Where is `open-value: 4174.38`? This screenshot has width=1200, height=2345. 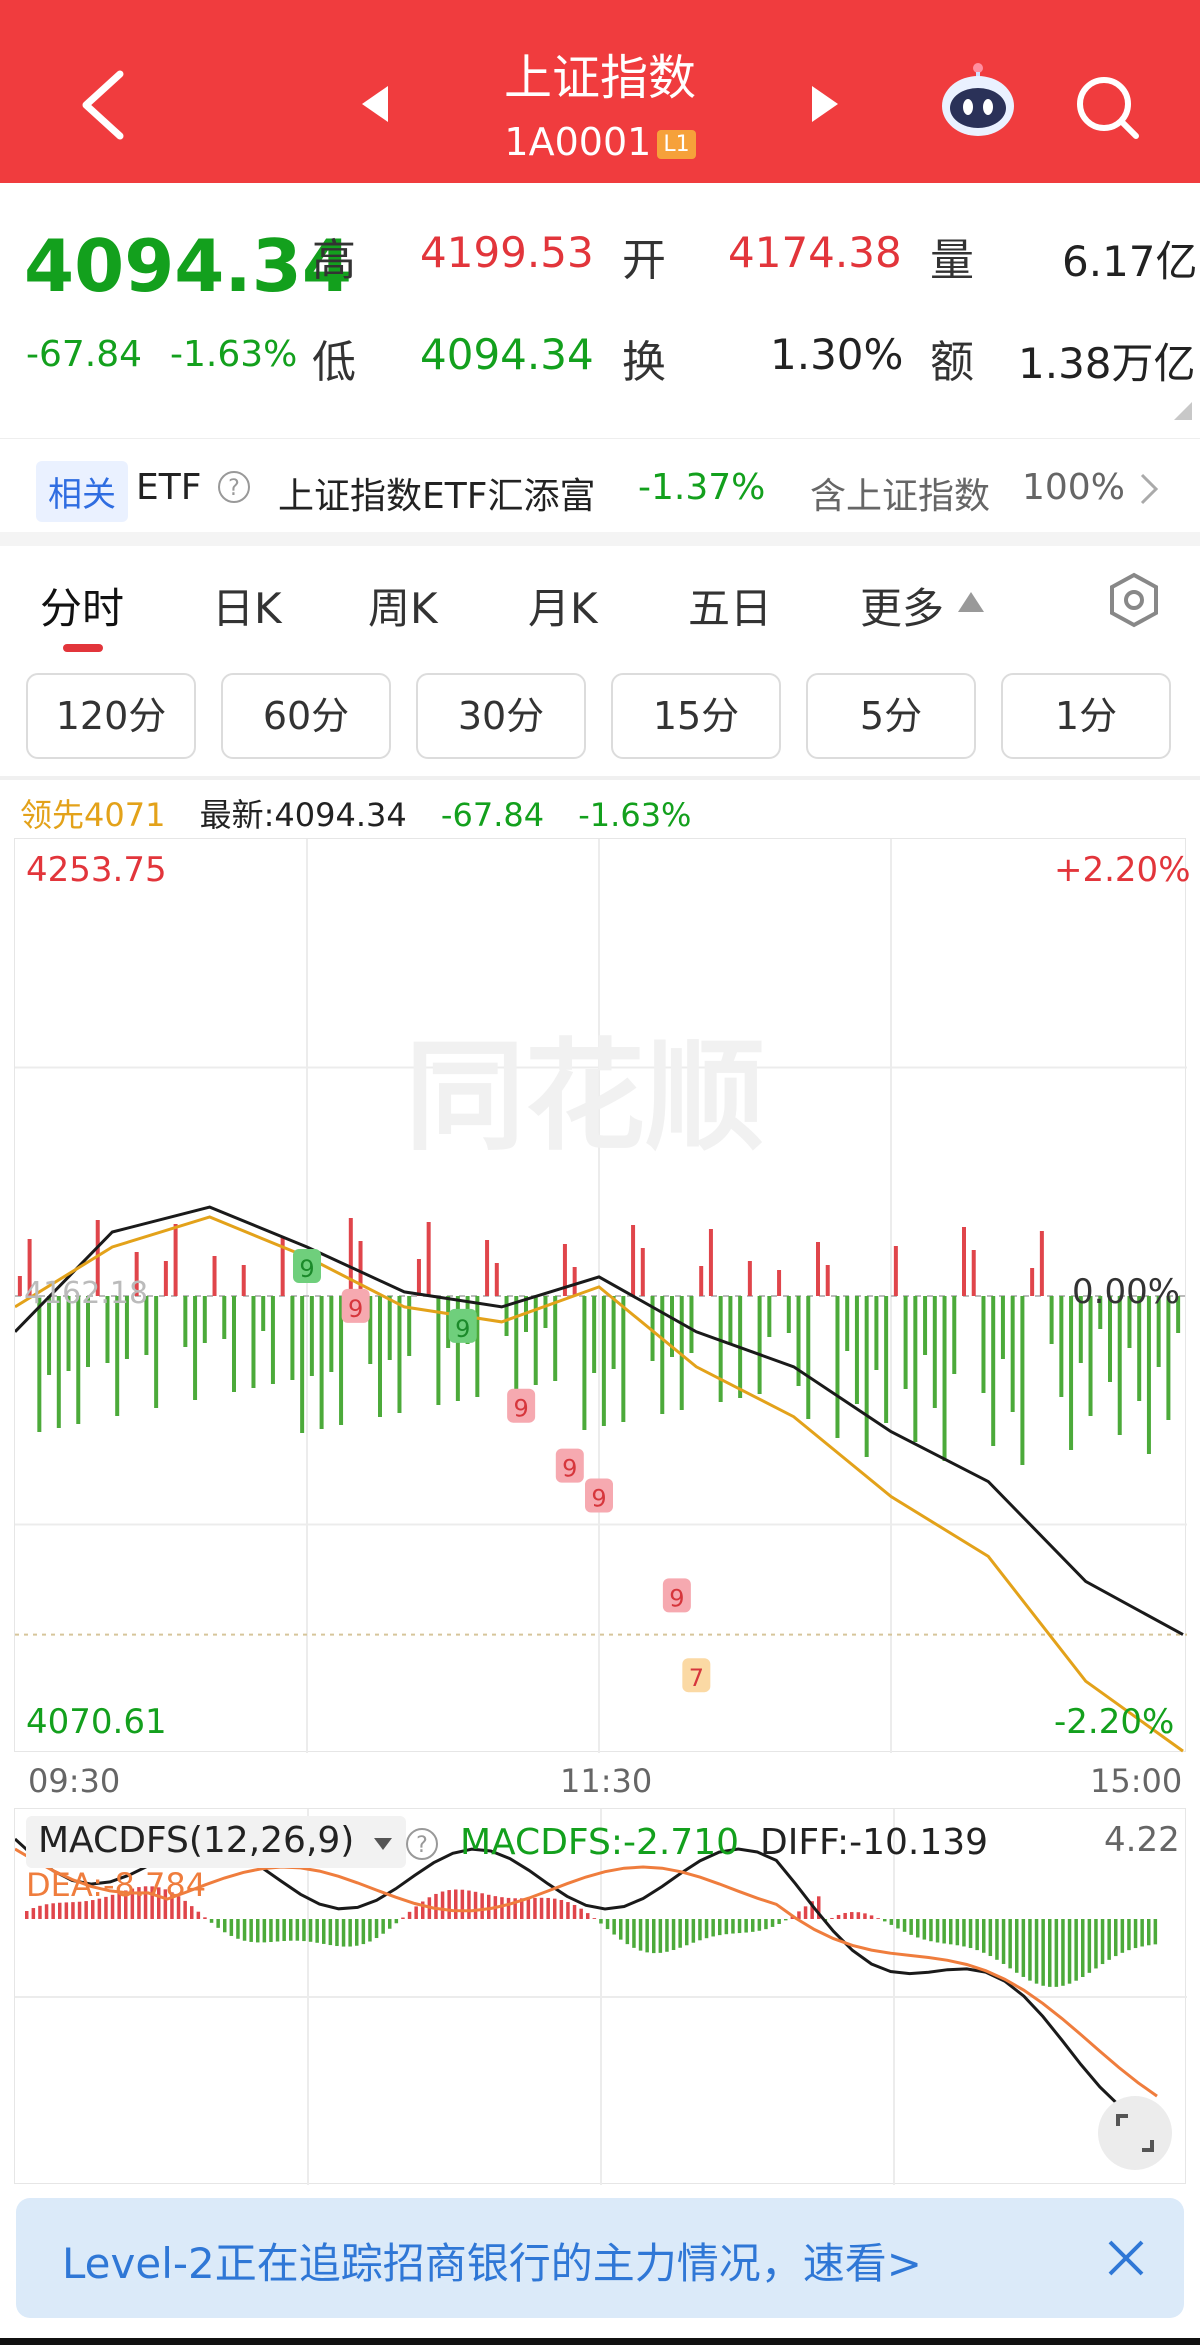 open-value: 4174.38 is located at coordinates (815, 252).